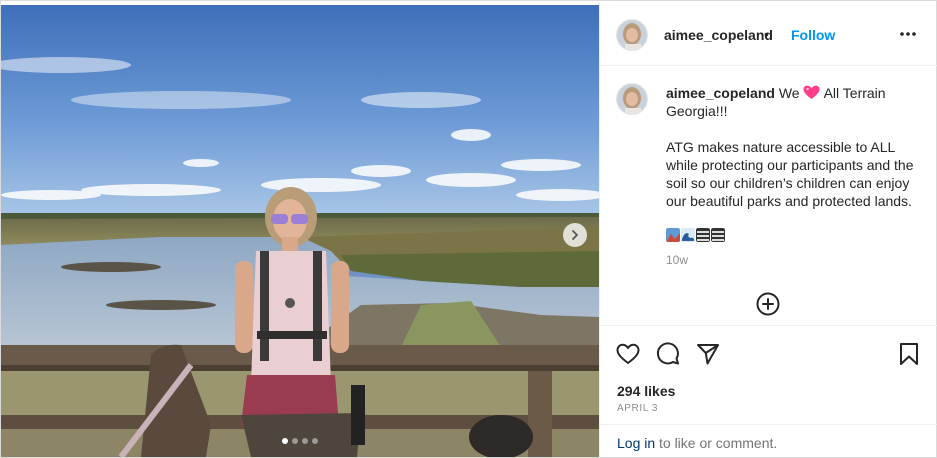 Image resolution: width=937 pixels, height=458 pixels. I want to click on paper-plane-icon, so click(708, 354).